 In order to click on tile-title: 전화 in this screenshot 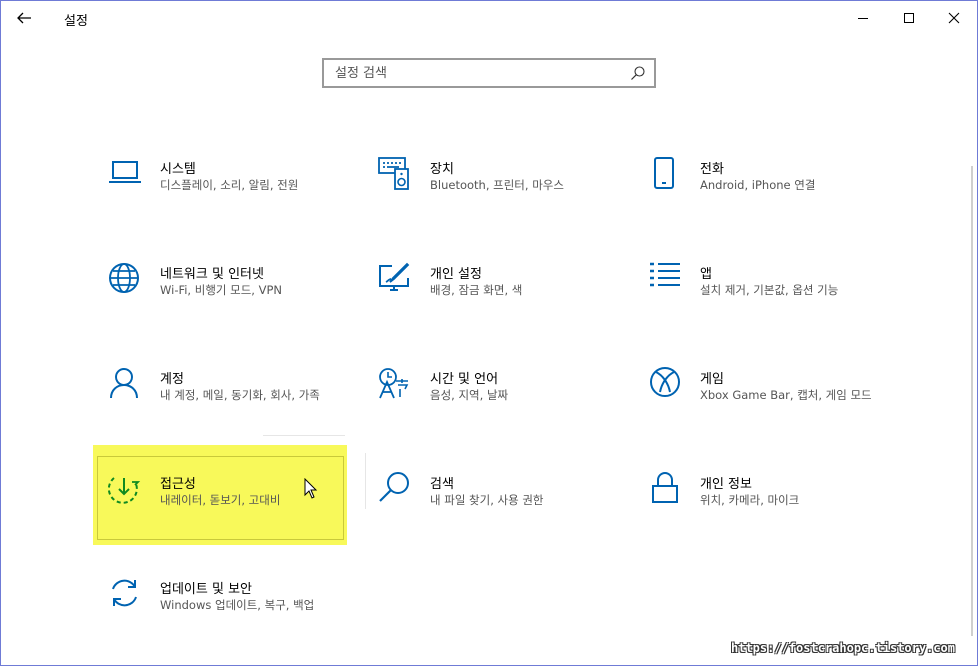, I will do `click(712, 169)`.